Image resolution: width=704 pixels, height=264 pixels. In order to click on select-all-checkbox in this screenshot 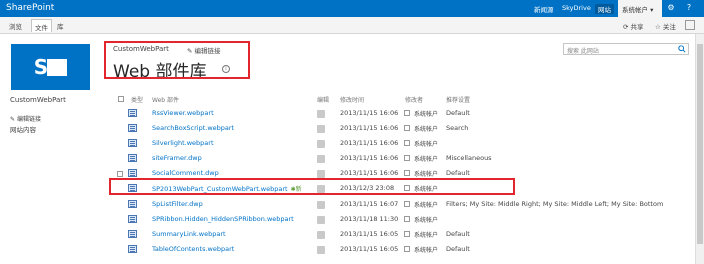, I will do `click(121, 99)`.